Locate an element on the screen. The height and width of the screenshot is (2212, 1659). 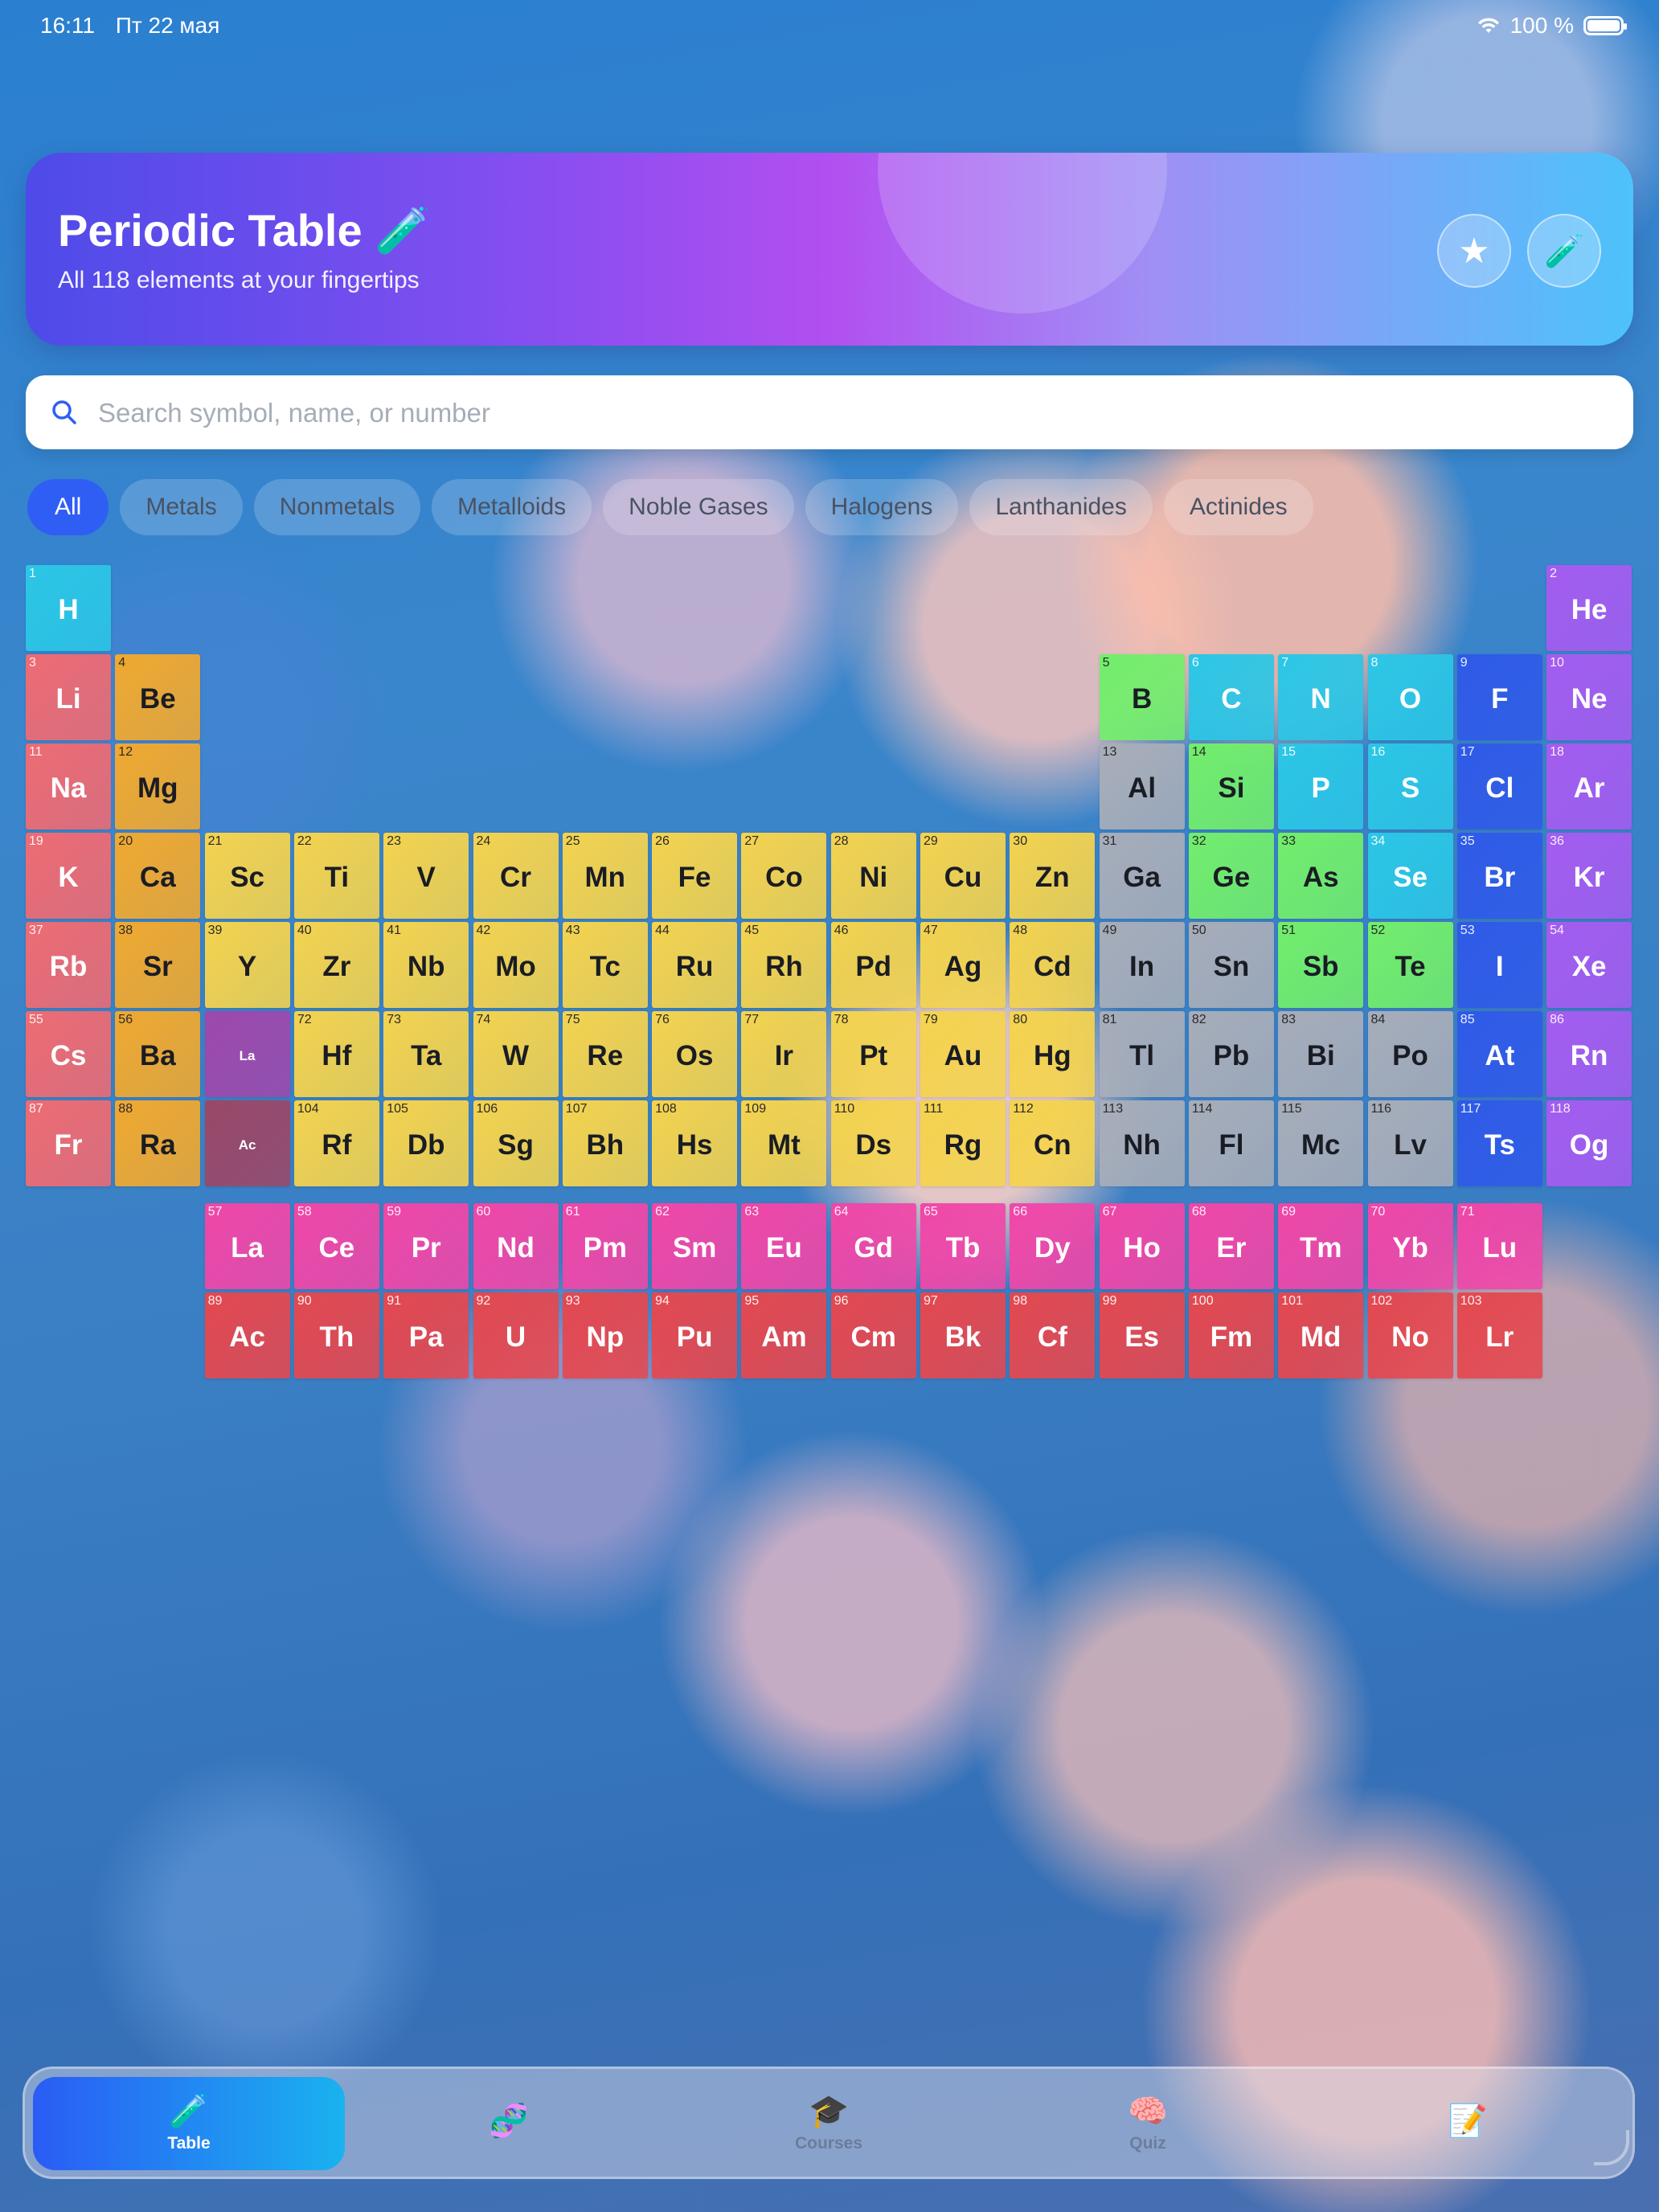
tab-table: 🧪 Table is located at coordinates (189, 2123).